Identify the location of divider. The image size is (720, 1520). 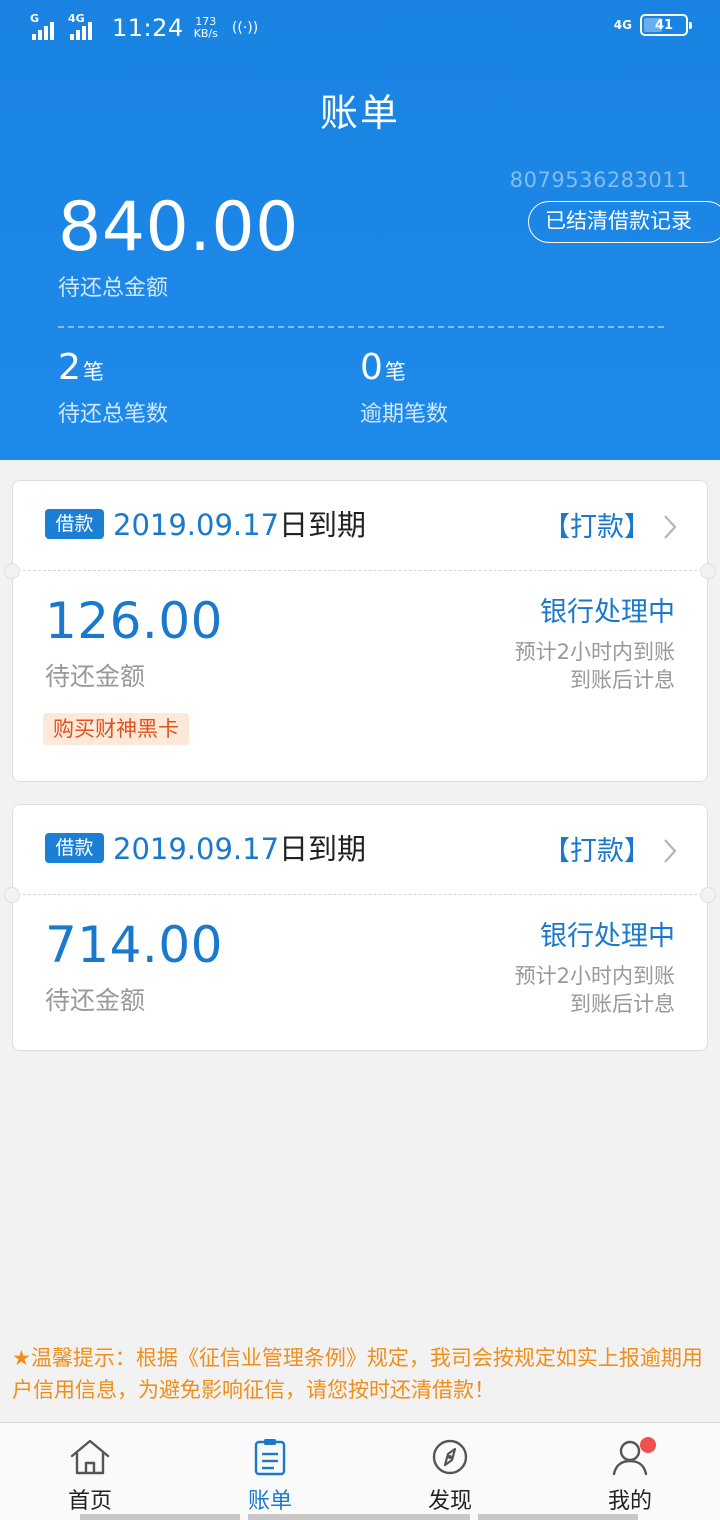
(361, 327).